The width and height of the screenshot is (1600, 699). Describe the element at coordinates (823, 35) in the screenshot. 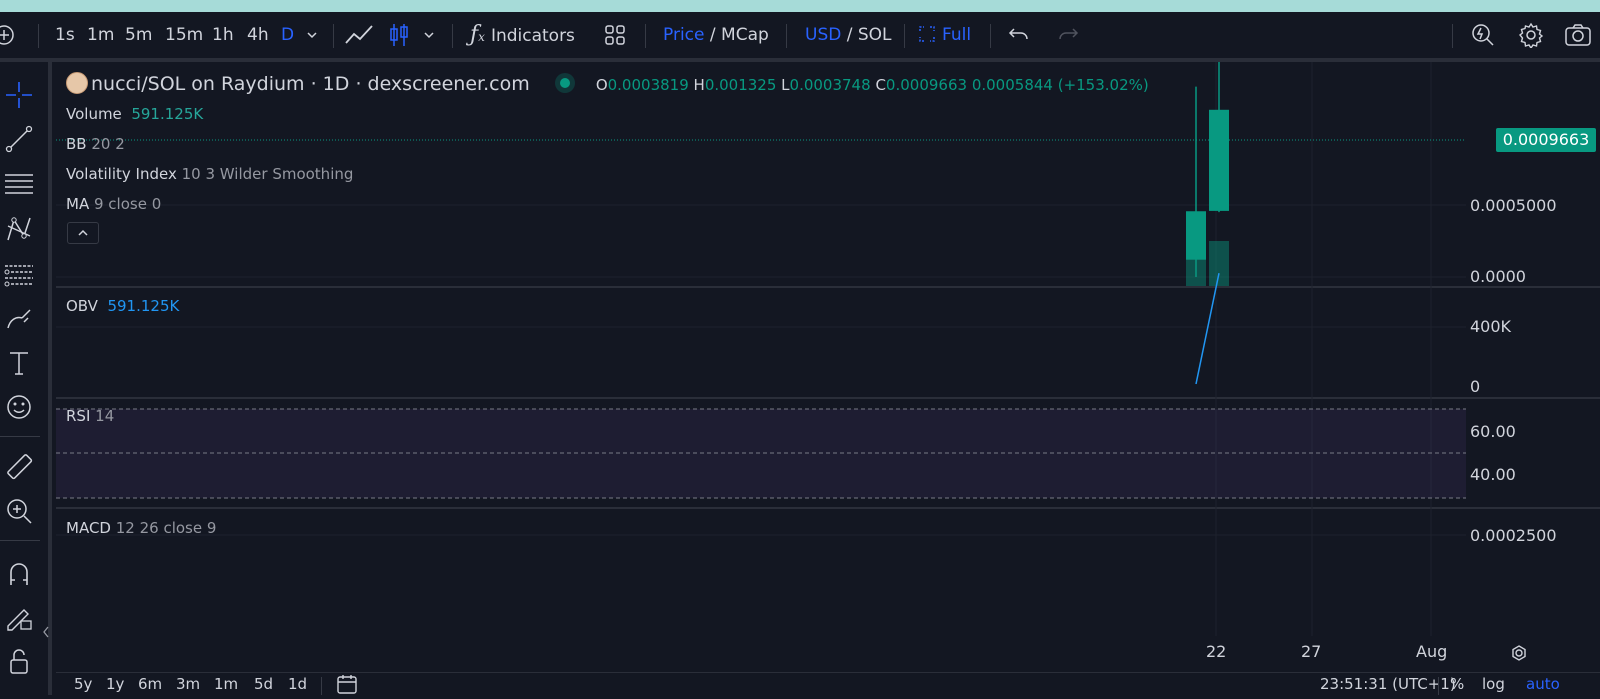

I see `usd-option: USD` at that location.